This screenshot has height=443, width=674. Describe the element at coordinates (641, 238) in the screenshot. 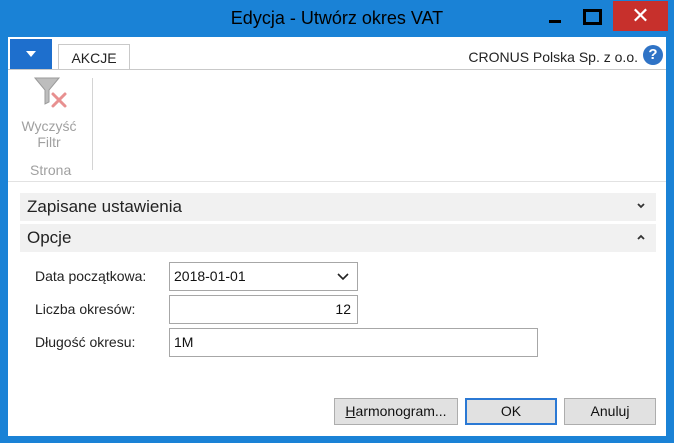

I see `chevron-up-icon` at that location.